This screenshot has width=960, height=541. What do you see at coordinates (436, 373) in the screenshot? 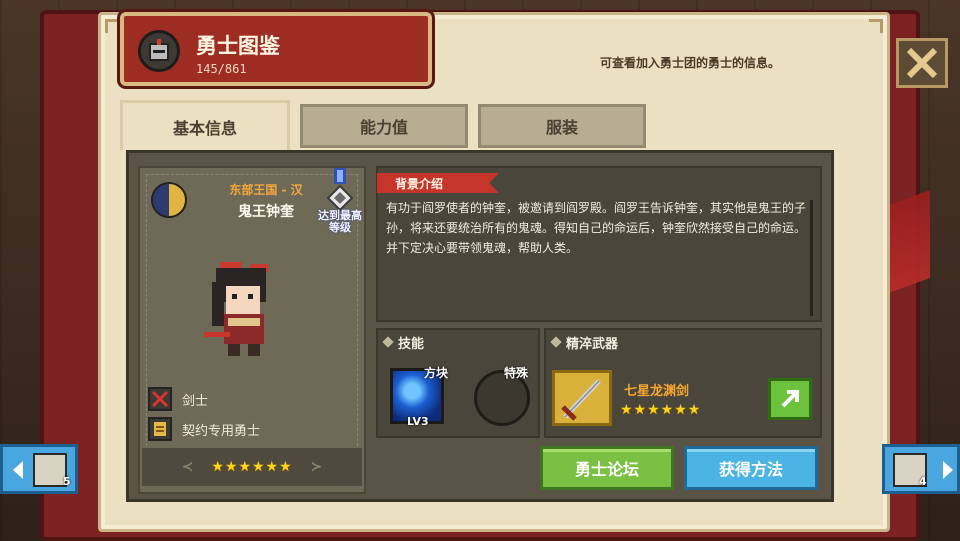
I see `skill-label: 方块` at bounding box center [436, 373].